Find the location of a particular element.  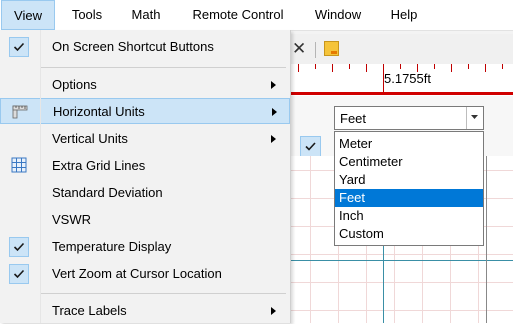

dropdown-button is located at coordinates (474, 118).